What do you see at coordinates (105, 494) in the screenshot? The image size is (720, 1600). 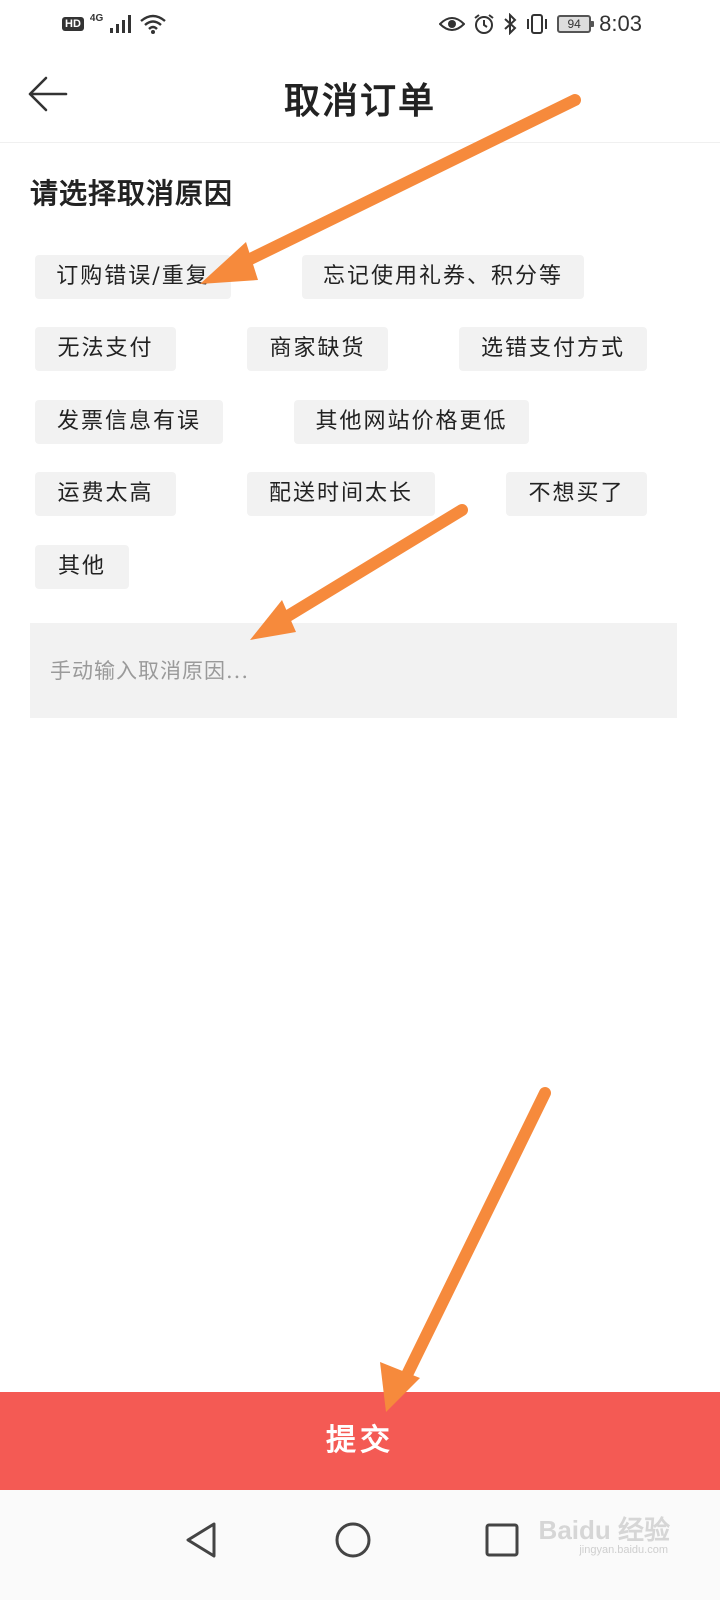 I see `reason-chip-shipping-cost: 运费太高` at bounding box center [105, 494].